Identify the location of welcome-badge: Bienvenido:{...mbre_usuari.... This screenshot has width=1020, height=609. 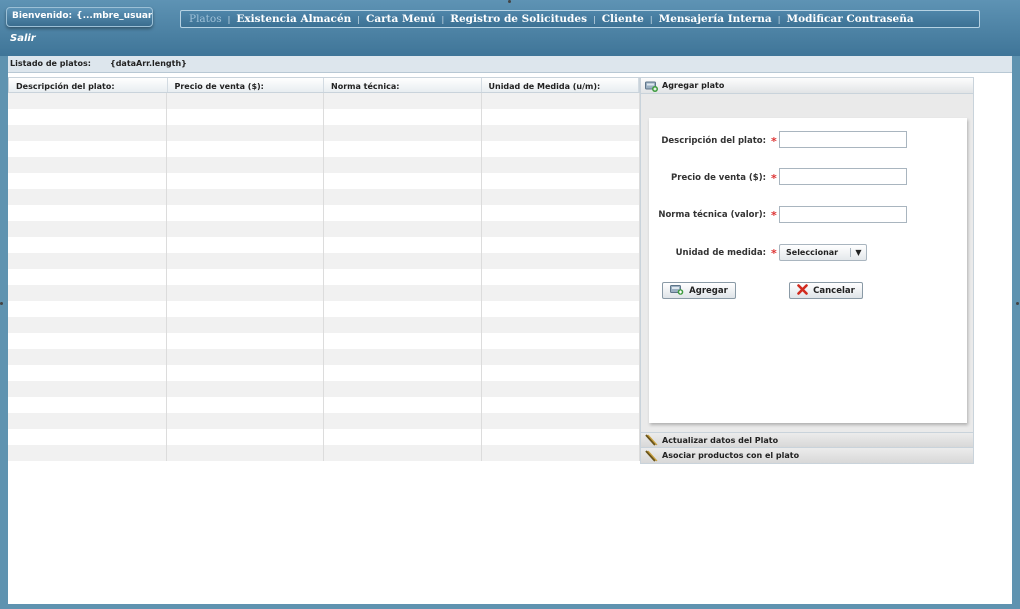
(79, 17).